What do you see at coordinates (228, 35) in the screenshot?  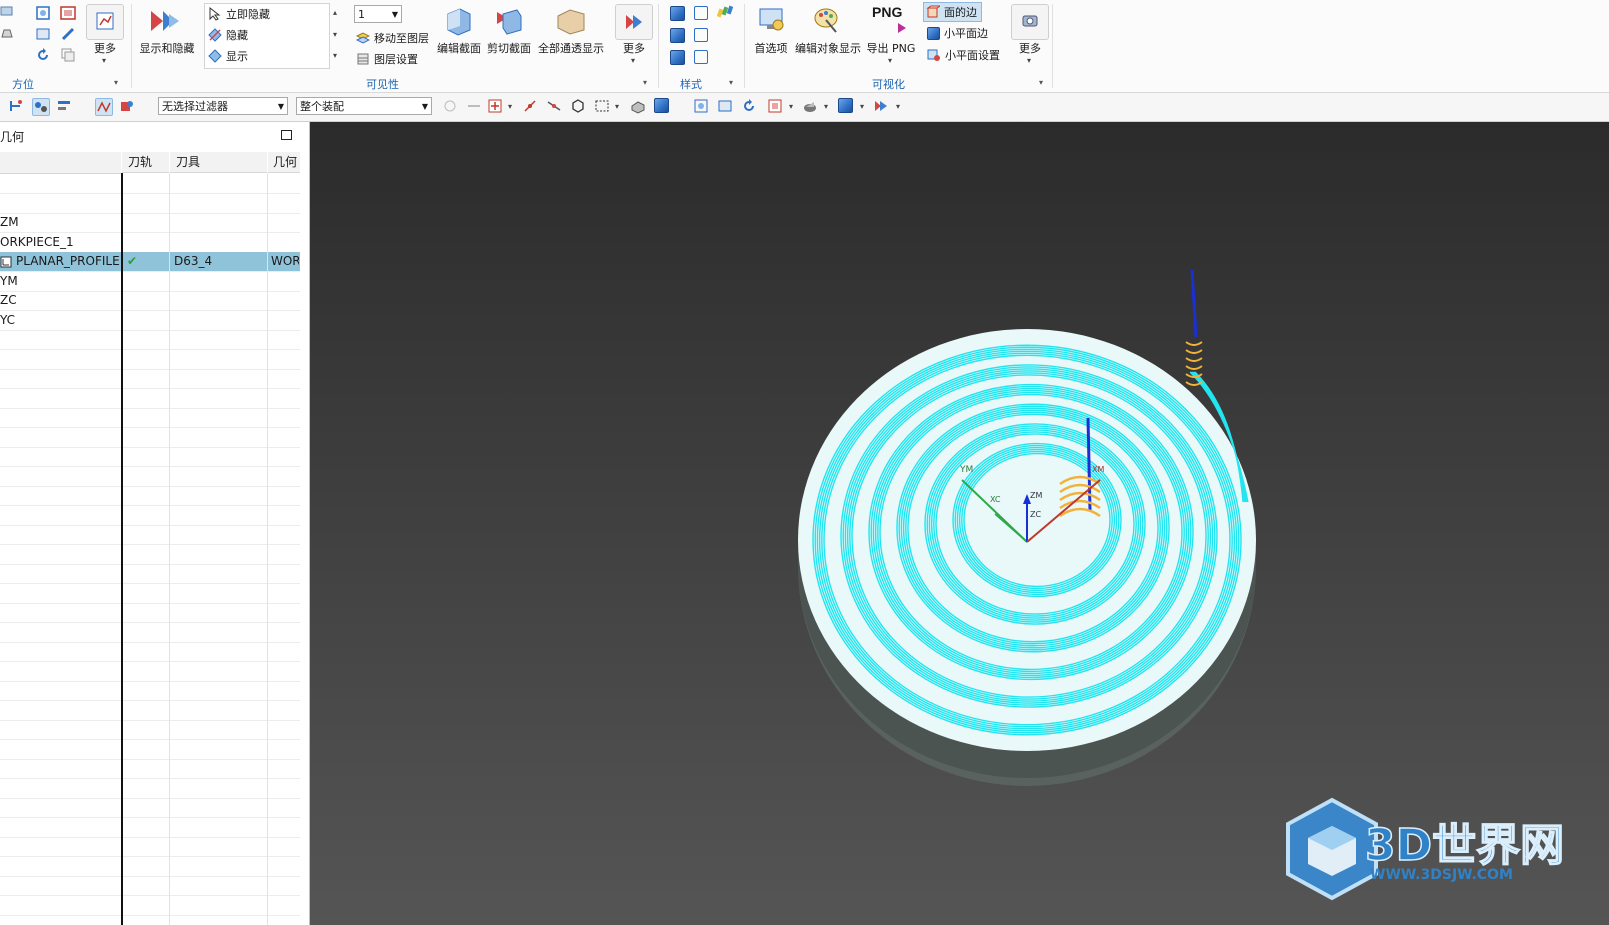 I see `hide-item: 隐藏` at bounding box center [228, 35].